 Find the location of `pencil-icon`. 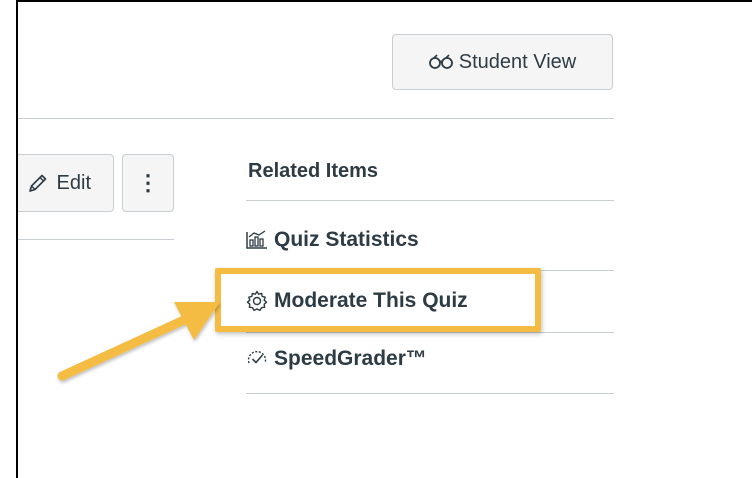

pencil-icon is located at coordinates (38, 183).